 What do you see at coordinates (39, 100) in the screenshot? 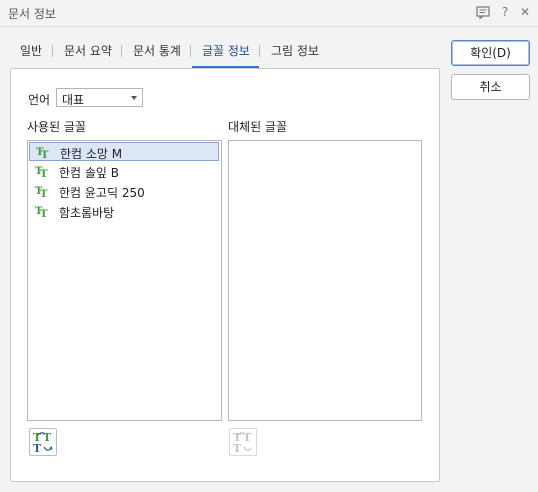
I see `language-label: 언어` at bounding box center [39, 100].